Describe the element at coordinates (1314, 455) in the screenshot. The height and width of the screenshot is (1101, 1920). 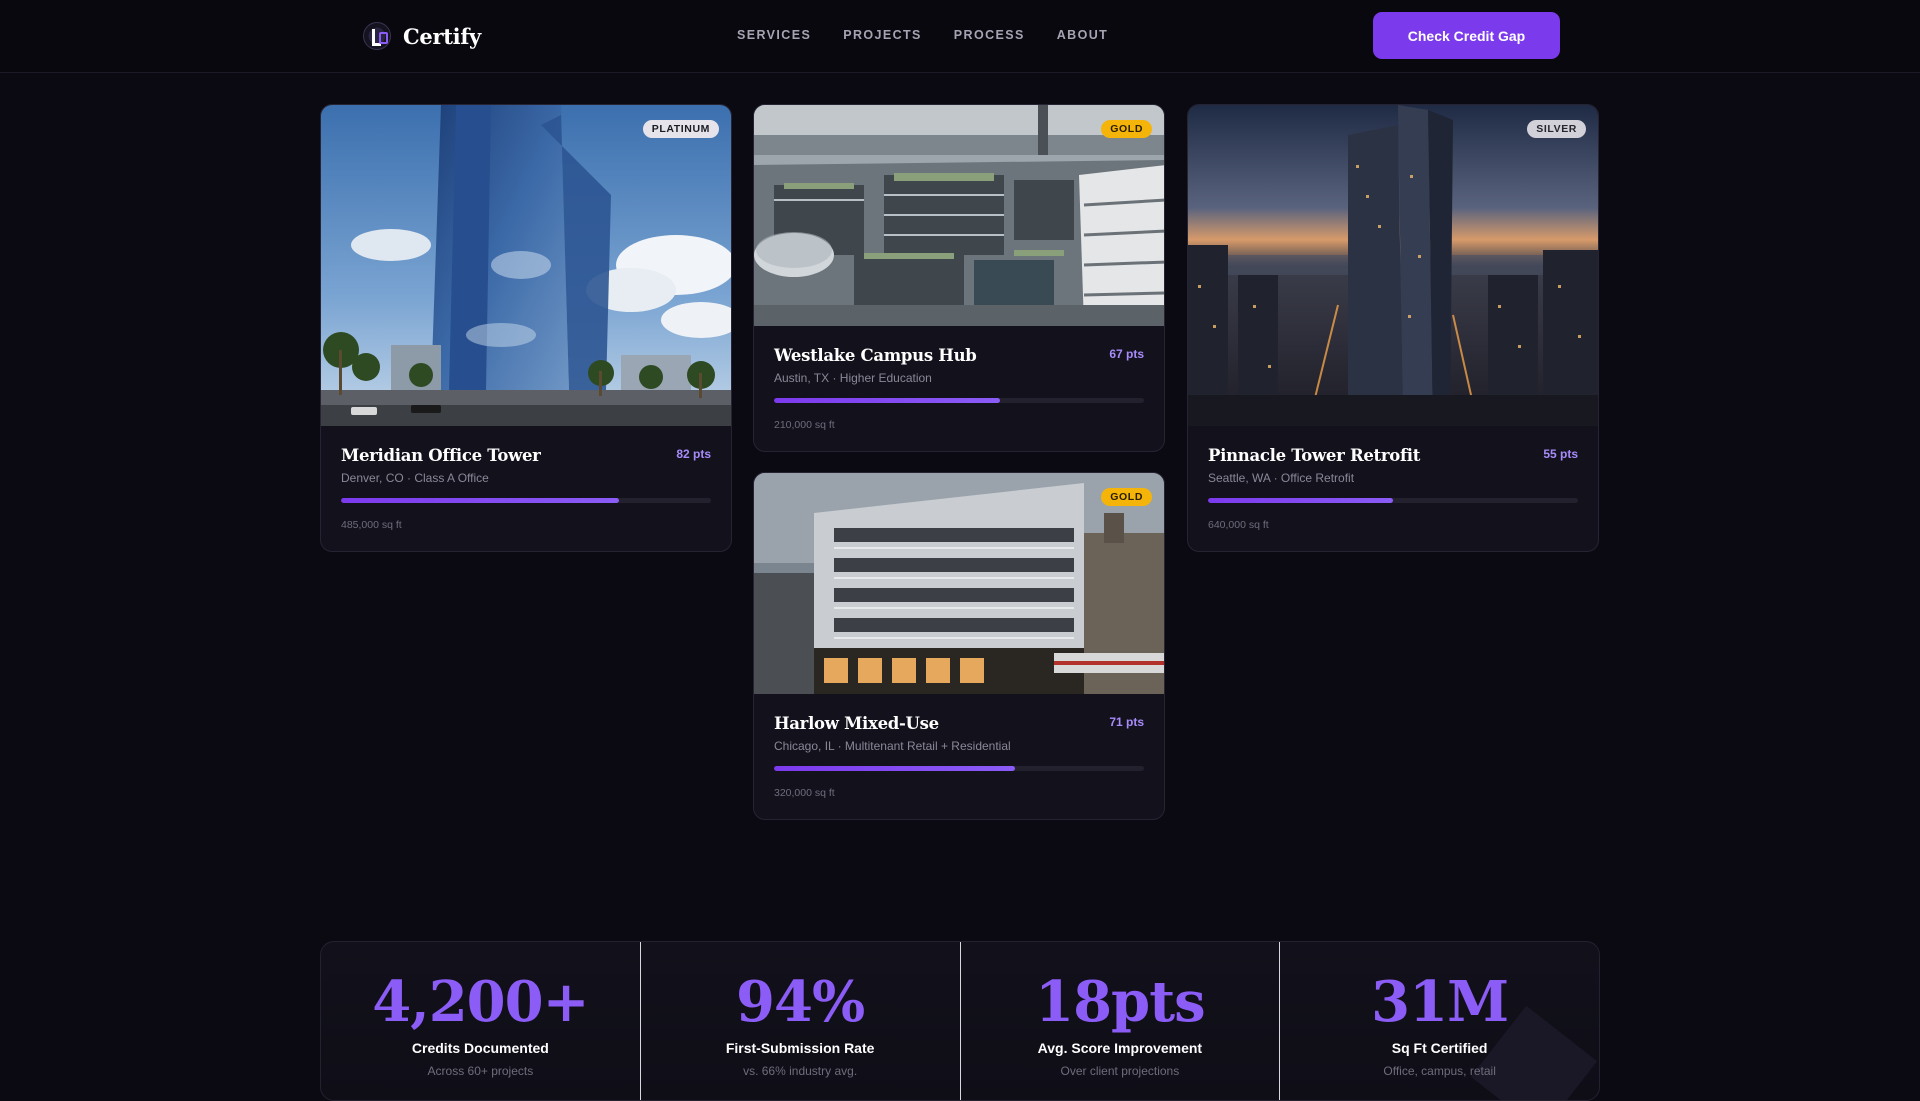
I see `project-title: Pinnacle Tower Retrofit` at that location.